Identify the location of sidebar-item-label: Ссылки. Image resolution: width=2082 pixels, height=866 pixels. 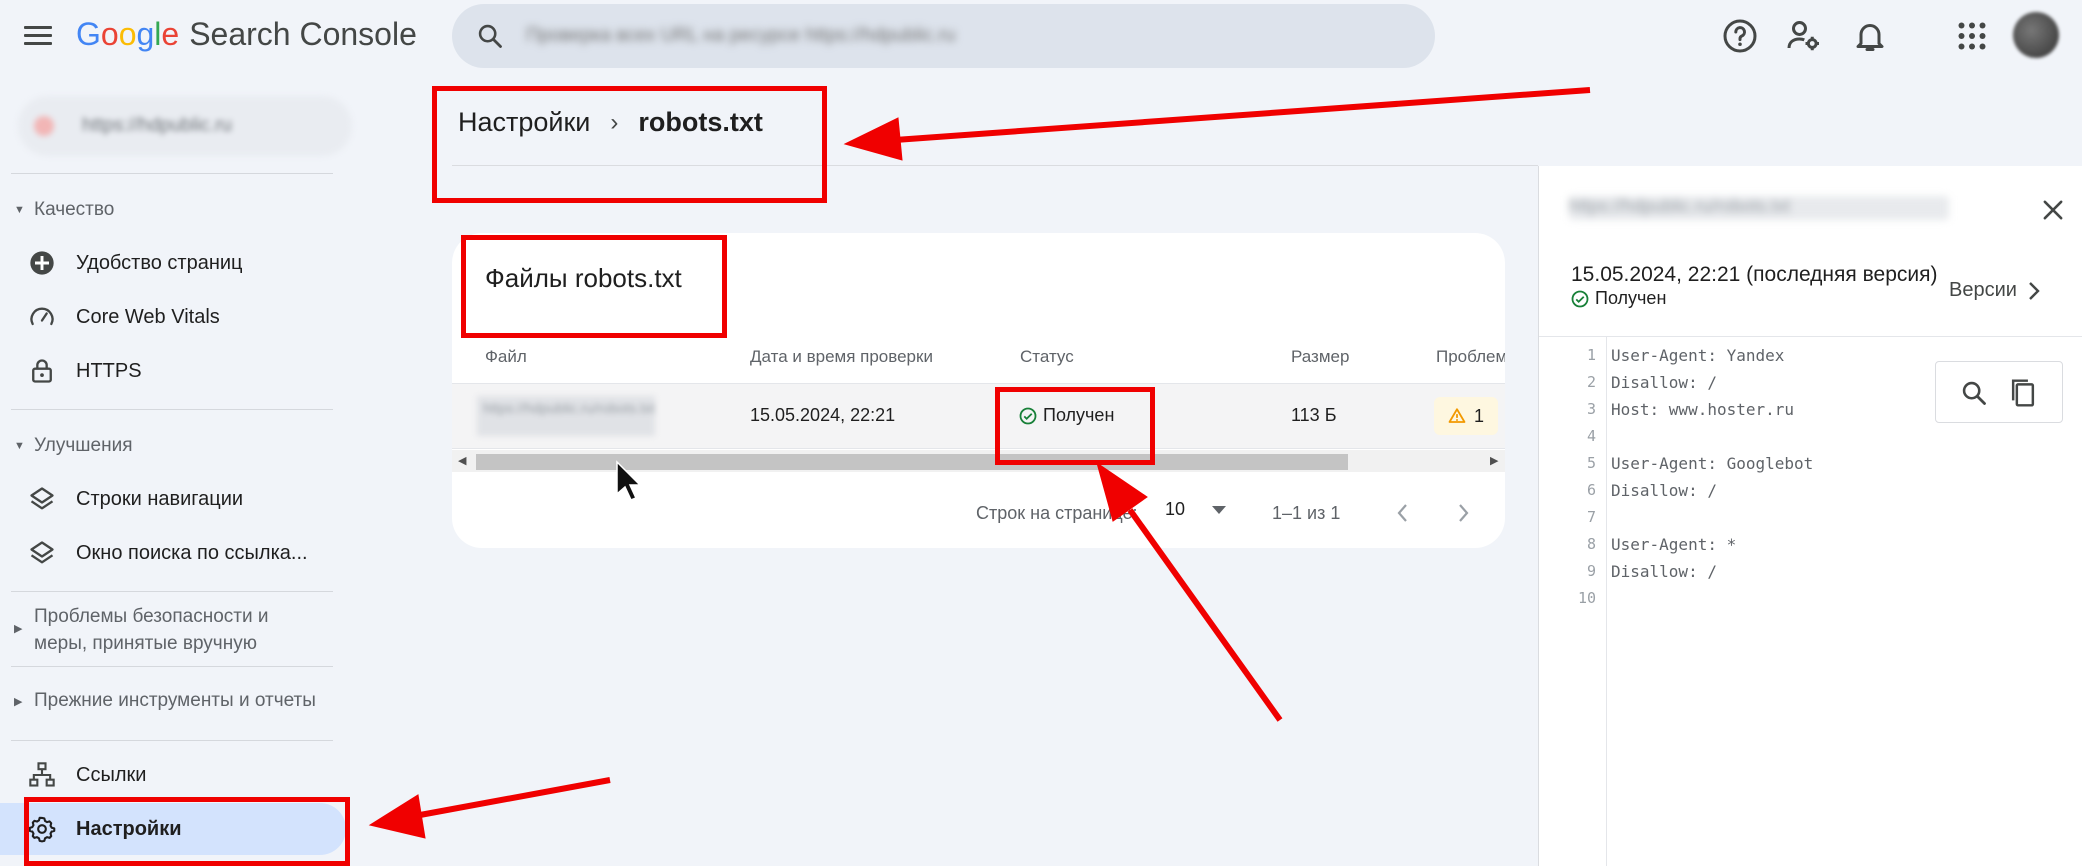
(111, 774).